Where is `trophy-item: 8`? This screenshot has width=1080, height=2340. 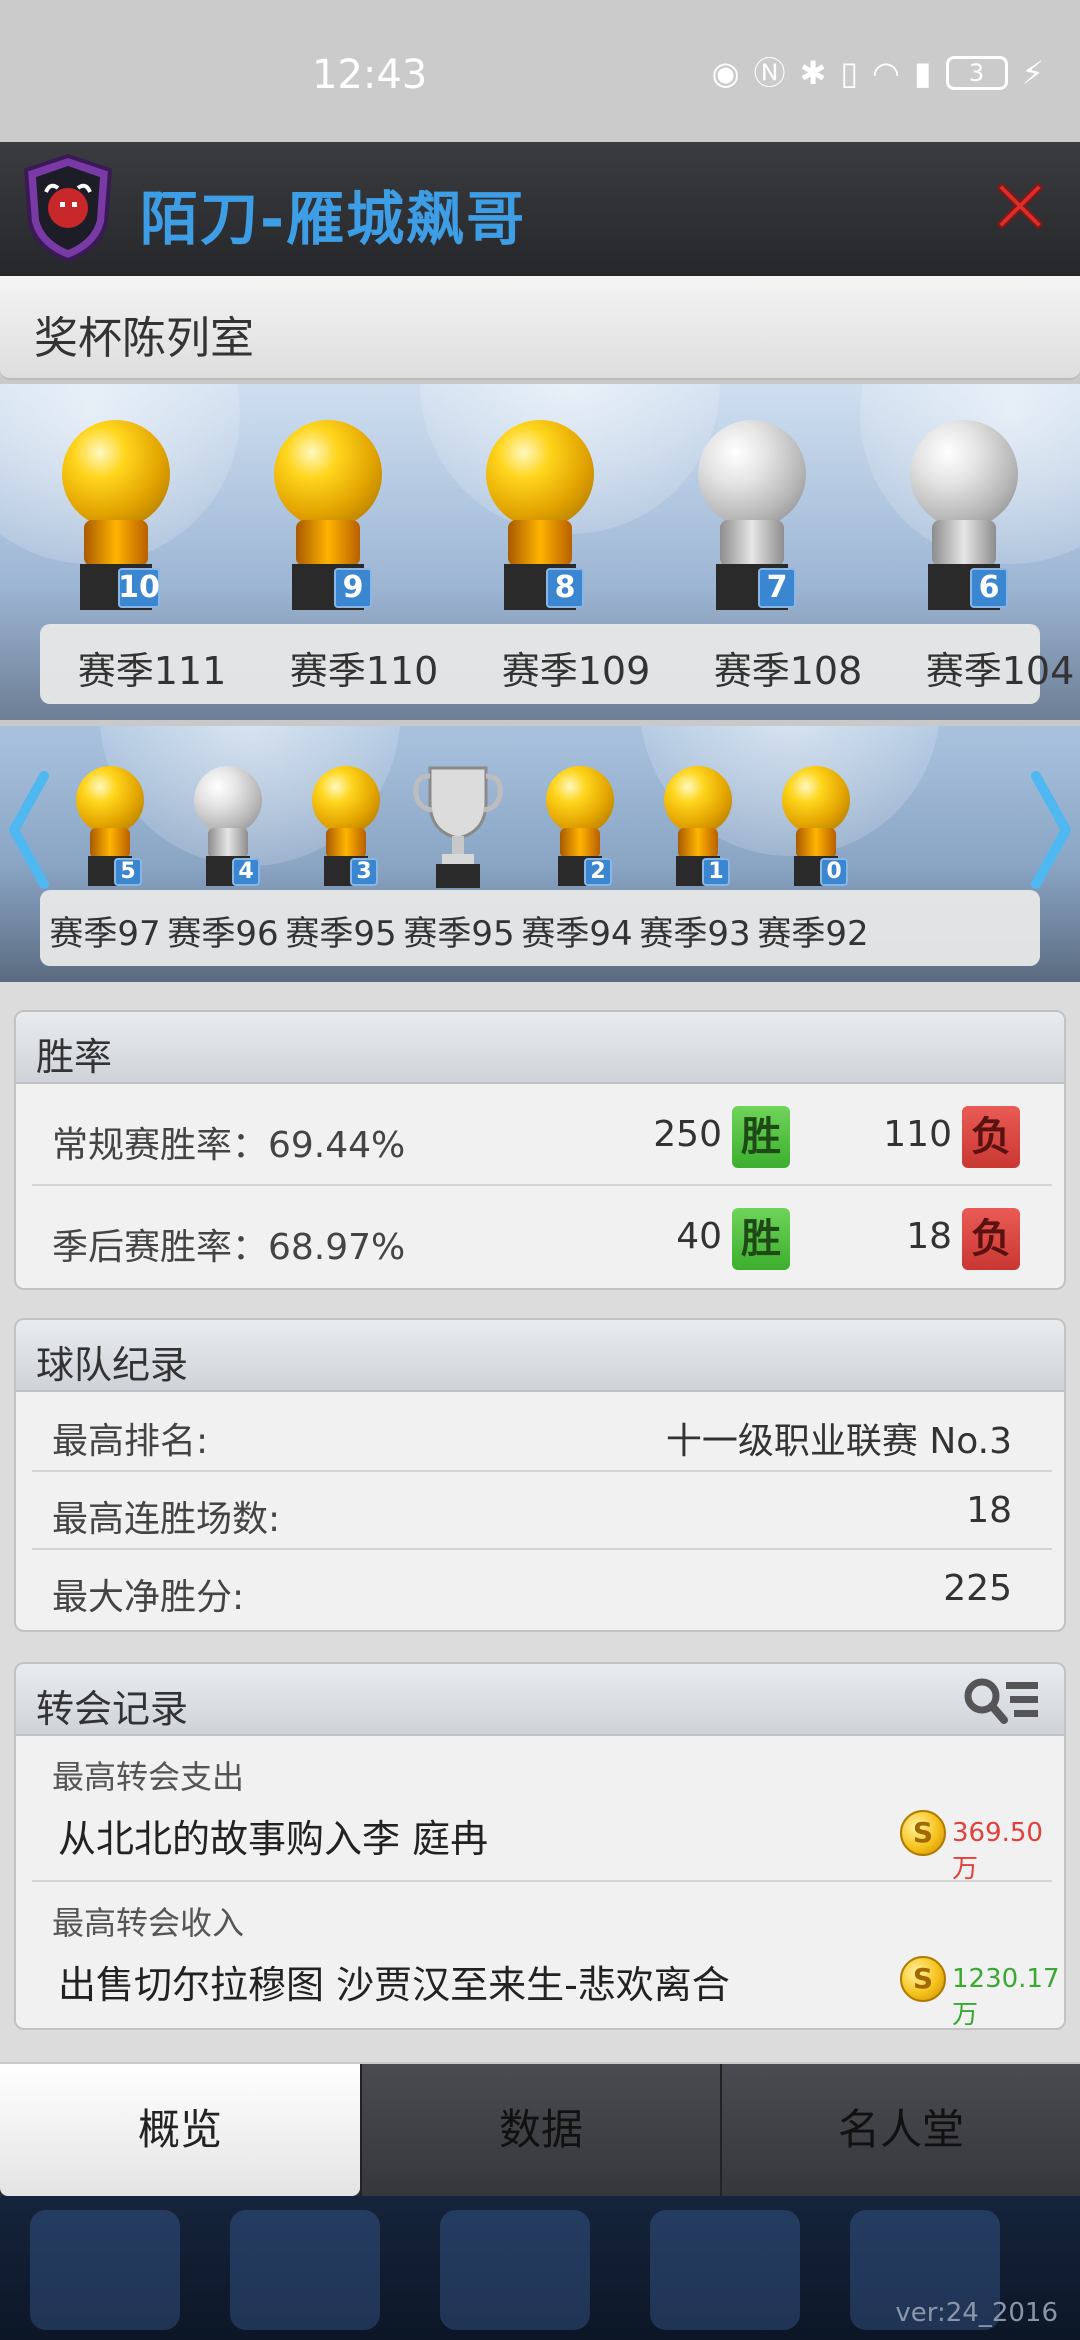
trophy-item: 8 is located at coordinates (540, 520).